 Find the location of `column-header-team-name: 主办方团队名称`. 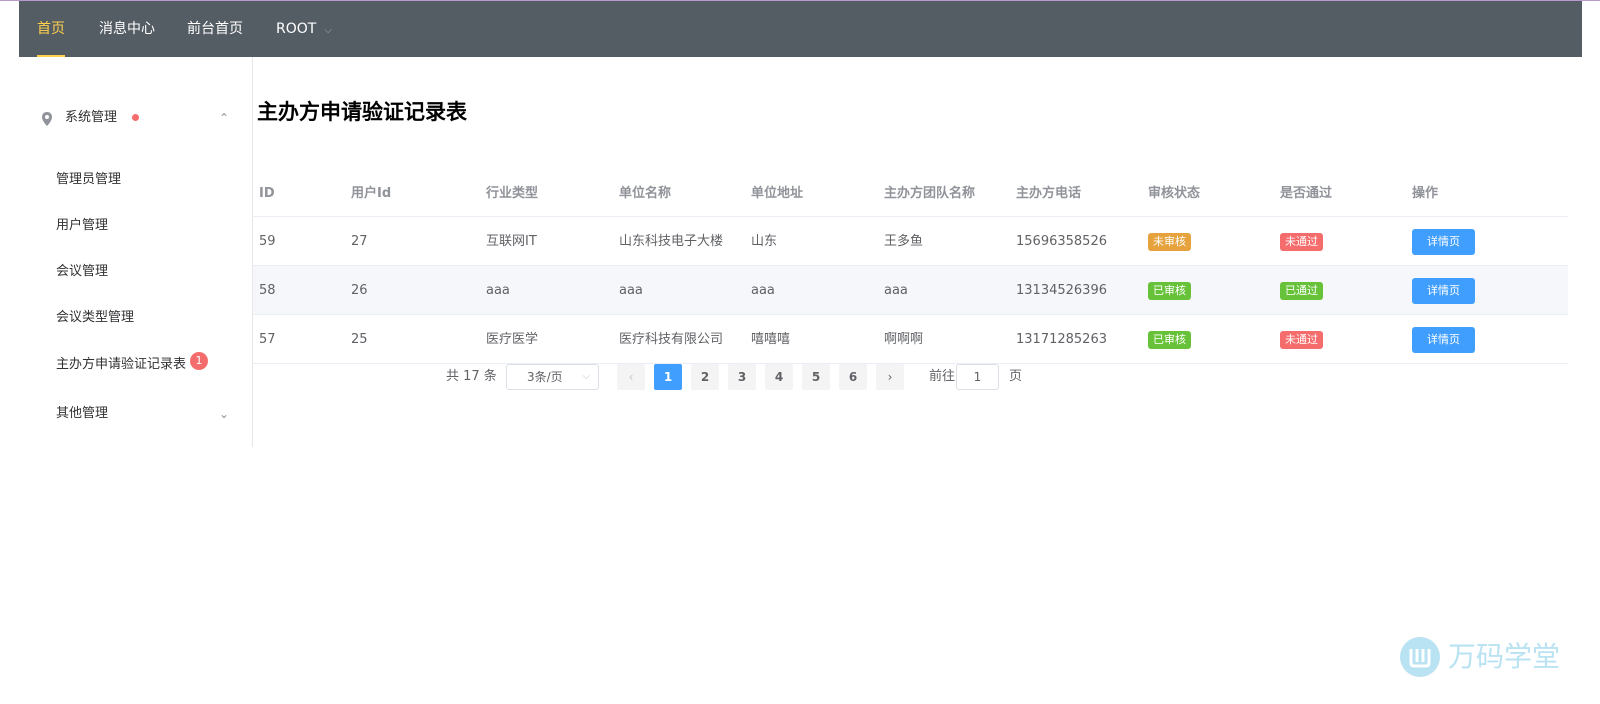

column-header-team-name: 主办方团队名称 is located at coordinates (930, 193).